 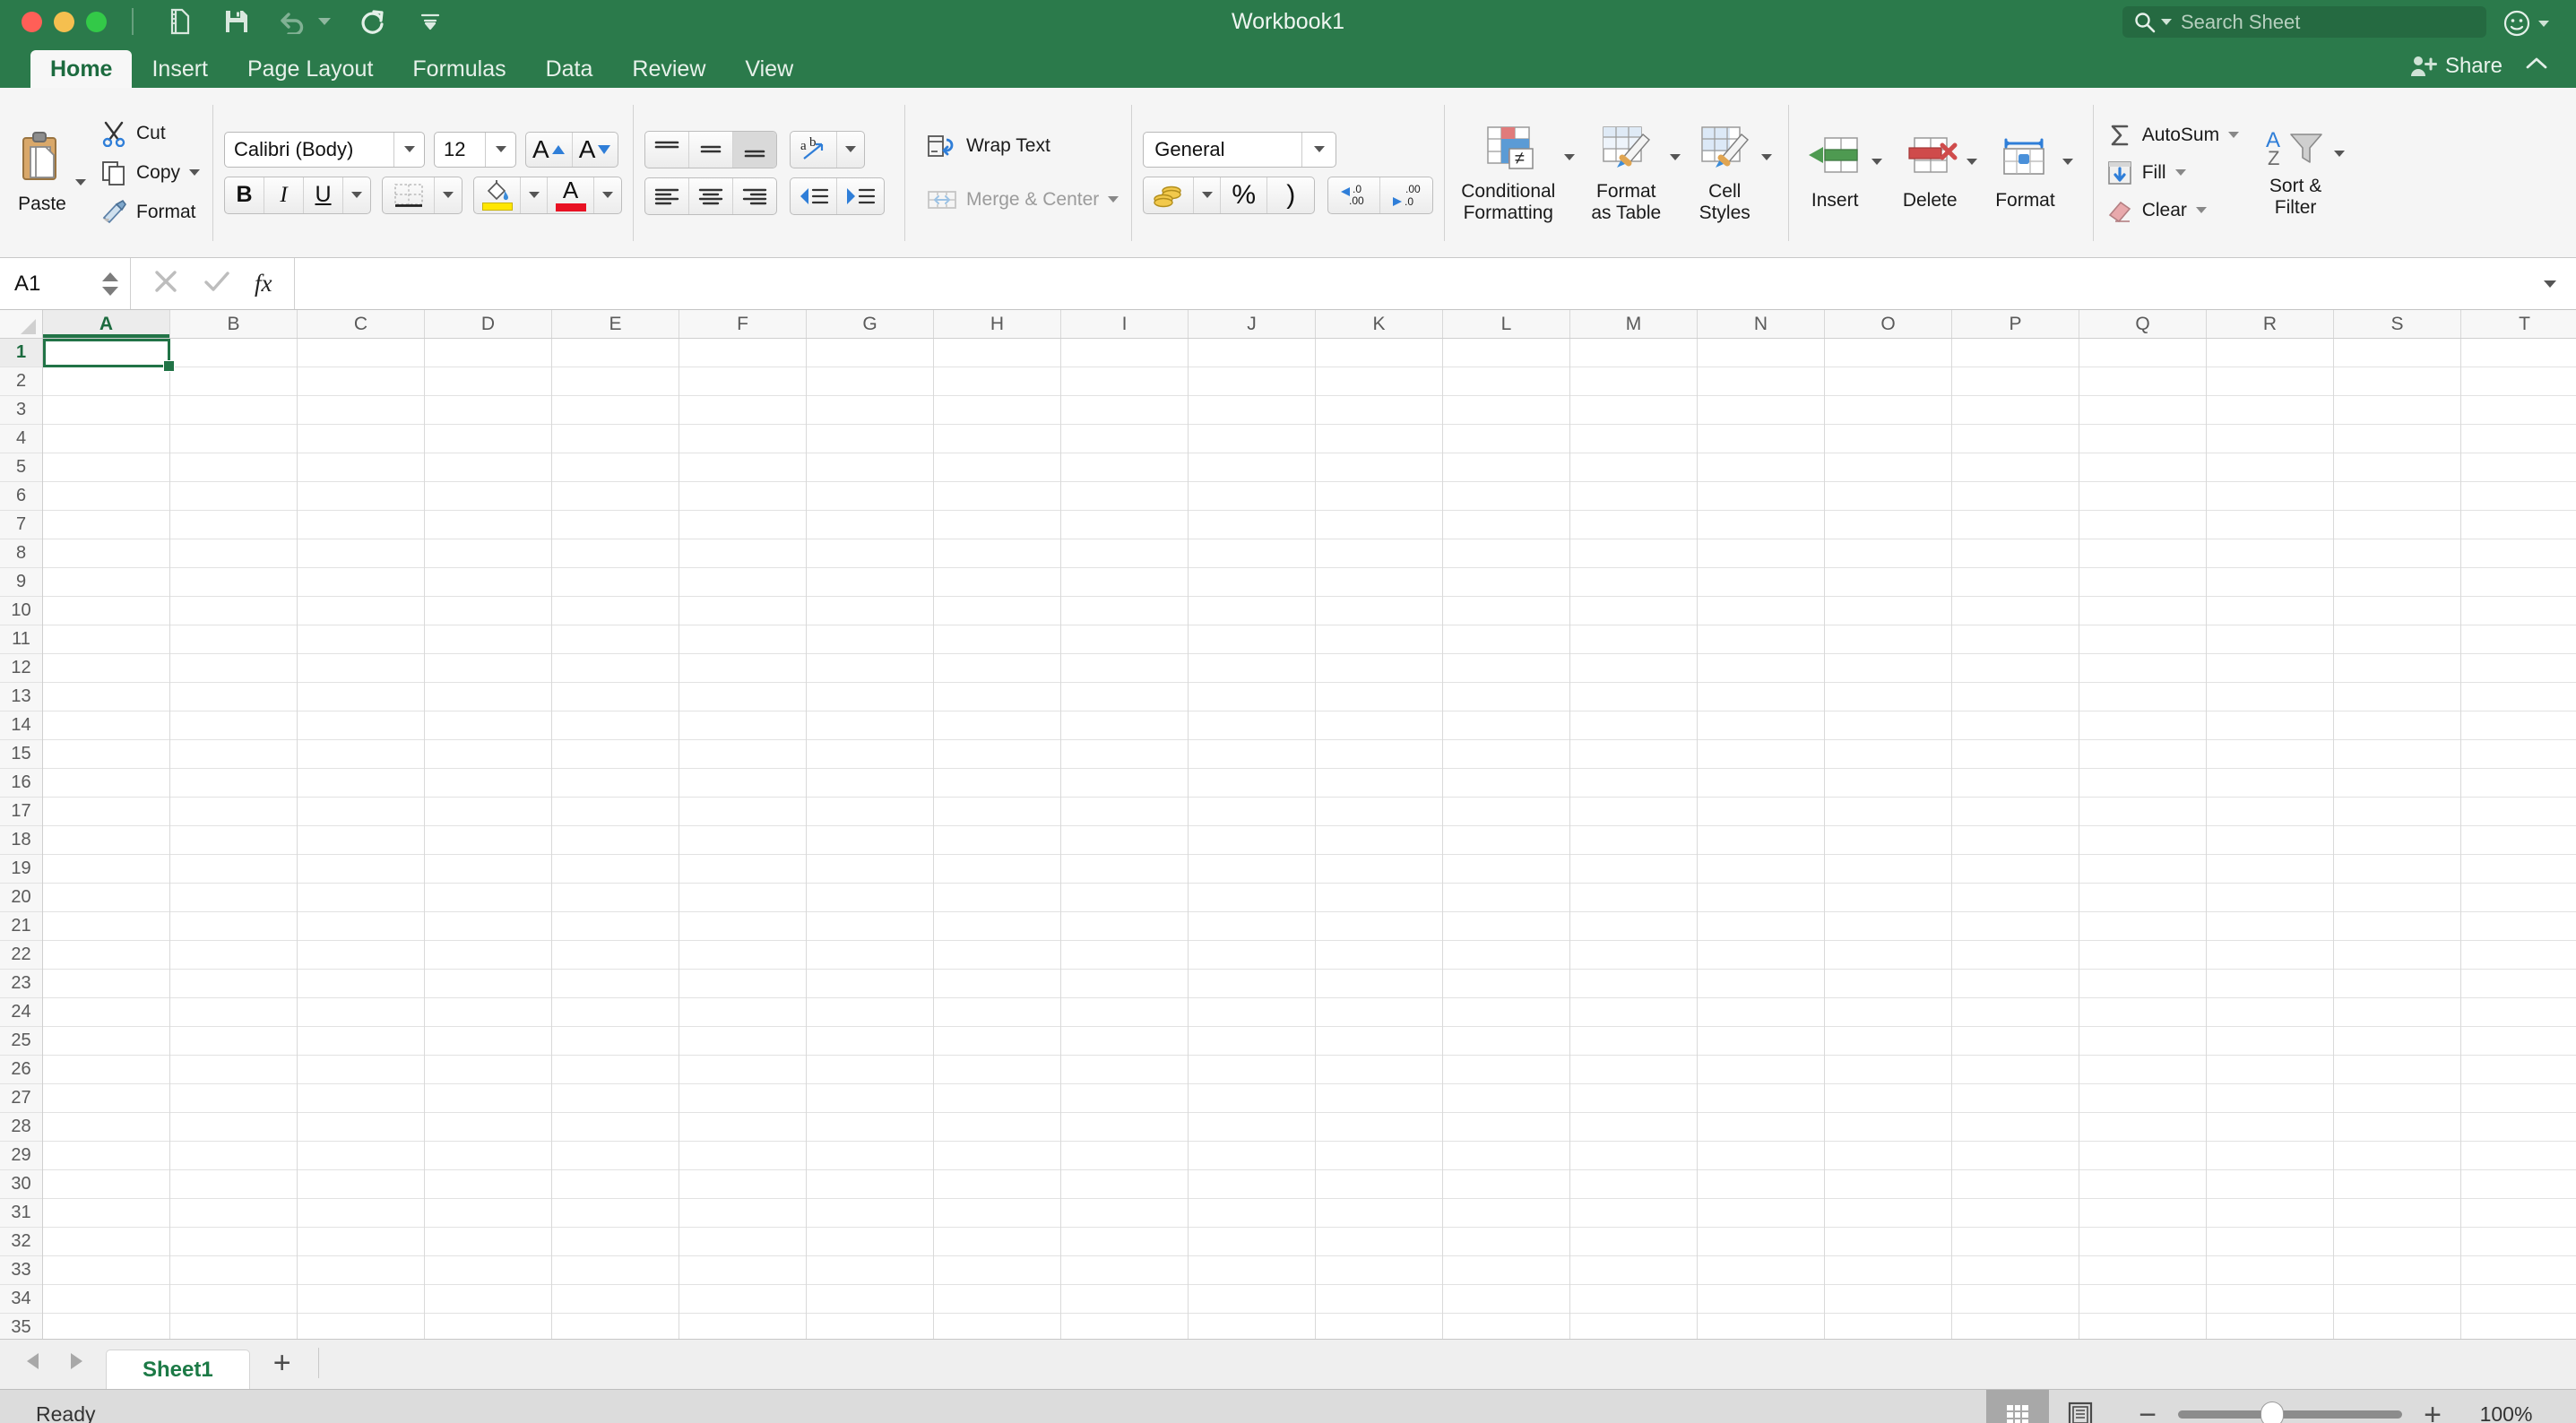 What do you see at coordinates (21, 353) in the screenshot?
I see `row-header-1: 1` at bounding box center [21, 353].